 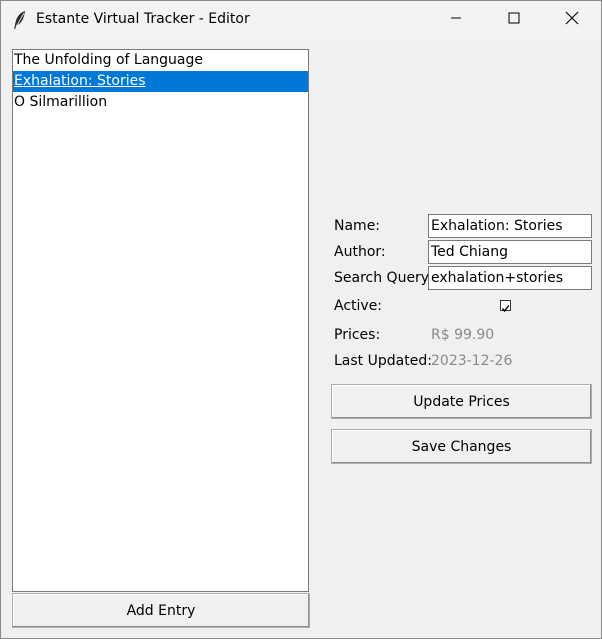 What do you see at coordinates (143, 19) in the screenshot?
I see `window-title: Estante Virtual Tracker - Editor` at bounding box center [143, 19].